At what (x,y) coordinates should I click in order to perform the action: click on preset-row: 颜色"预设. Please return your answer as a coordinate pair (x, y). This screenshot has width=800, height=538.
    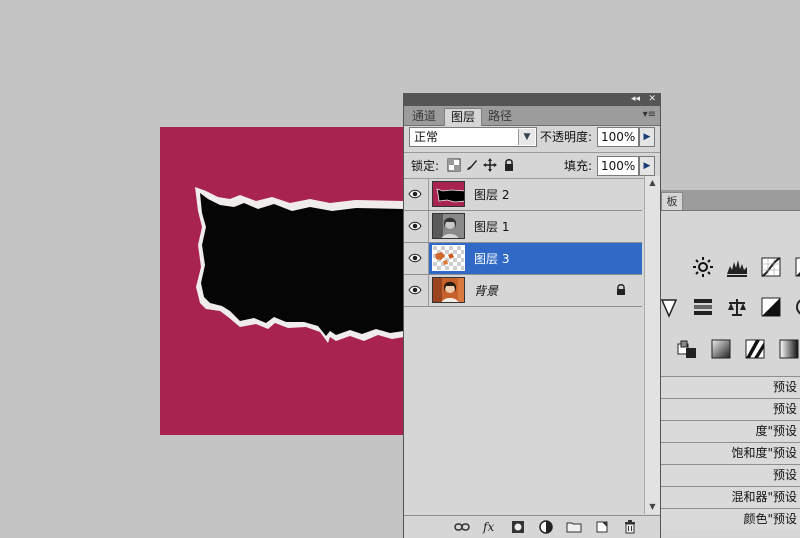
    Looking at the image, I should click on (728, 519).